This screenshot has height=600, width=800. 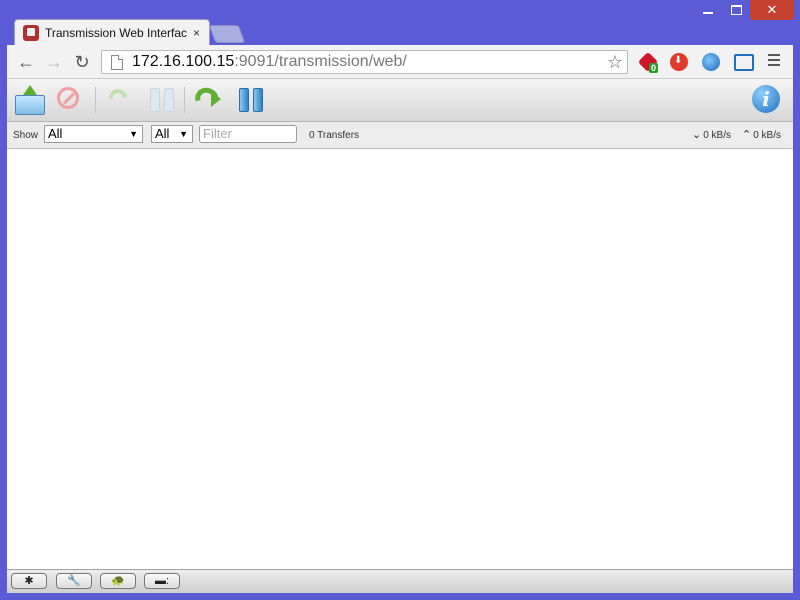 I want to click on settings-gear-icon: ✱, so click(x=29, y=581).